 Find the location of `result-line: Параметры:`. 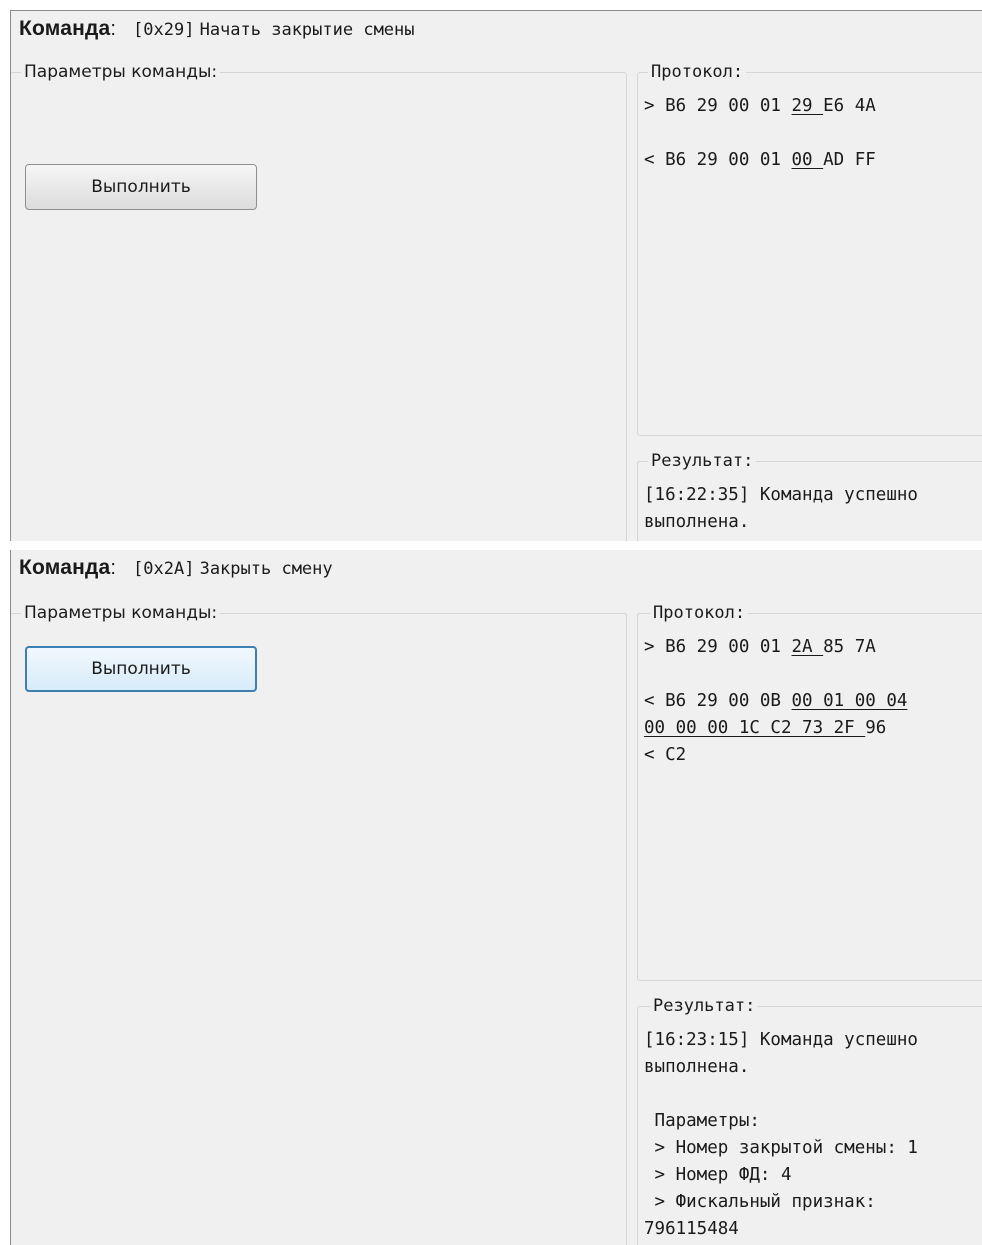

result-line: Параметры: is located at coordinates (702, 1121).